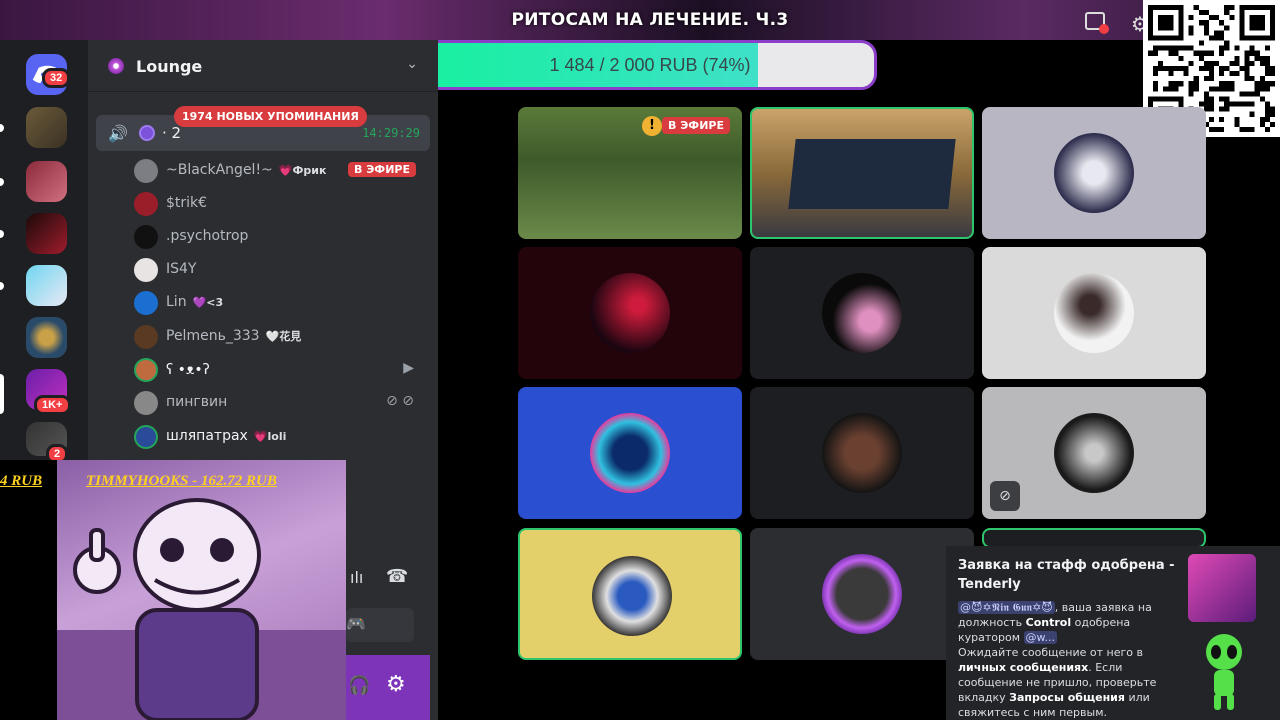 The height and width of the screenshot is (720, 1280). I want to click on voice-member: $trik€, so click(279, 204).